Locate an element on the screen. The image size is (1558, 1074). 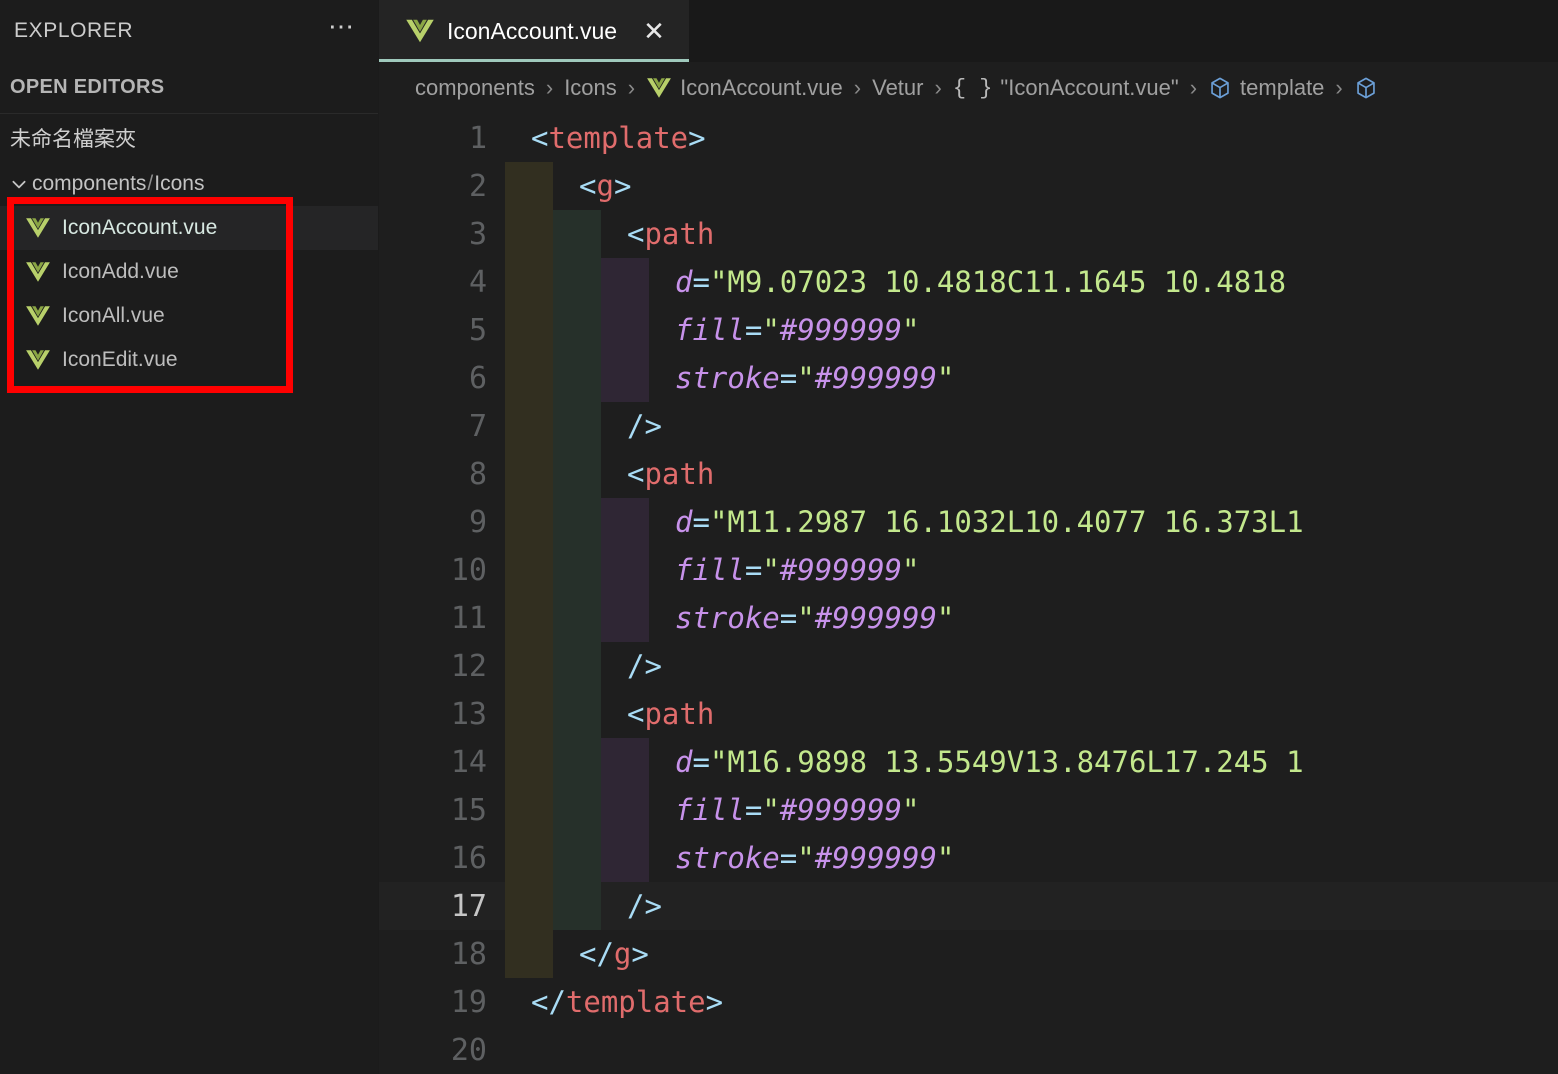
code-line: 15 fill="#999999" is located at coordinates (968, 810).